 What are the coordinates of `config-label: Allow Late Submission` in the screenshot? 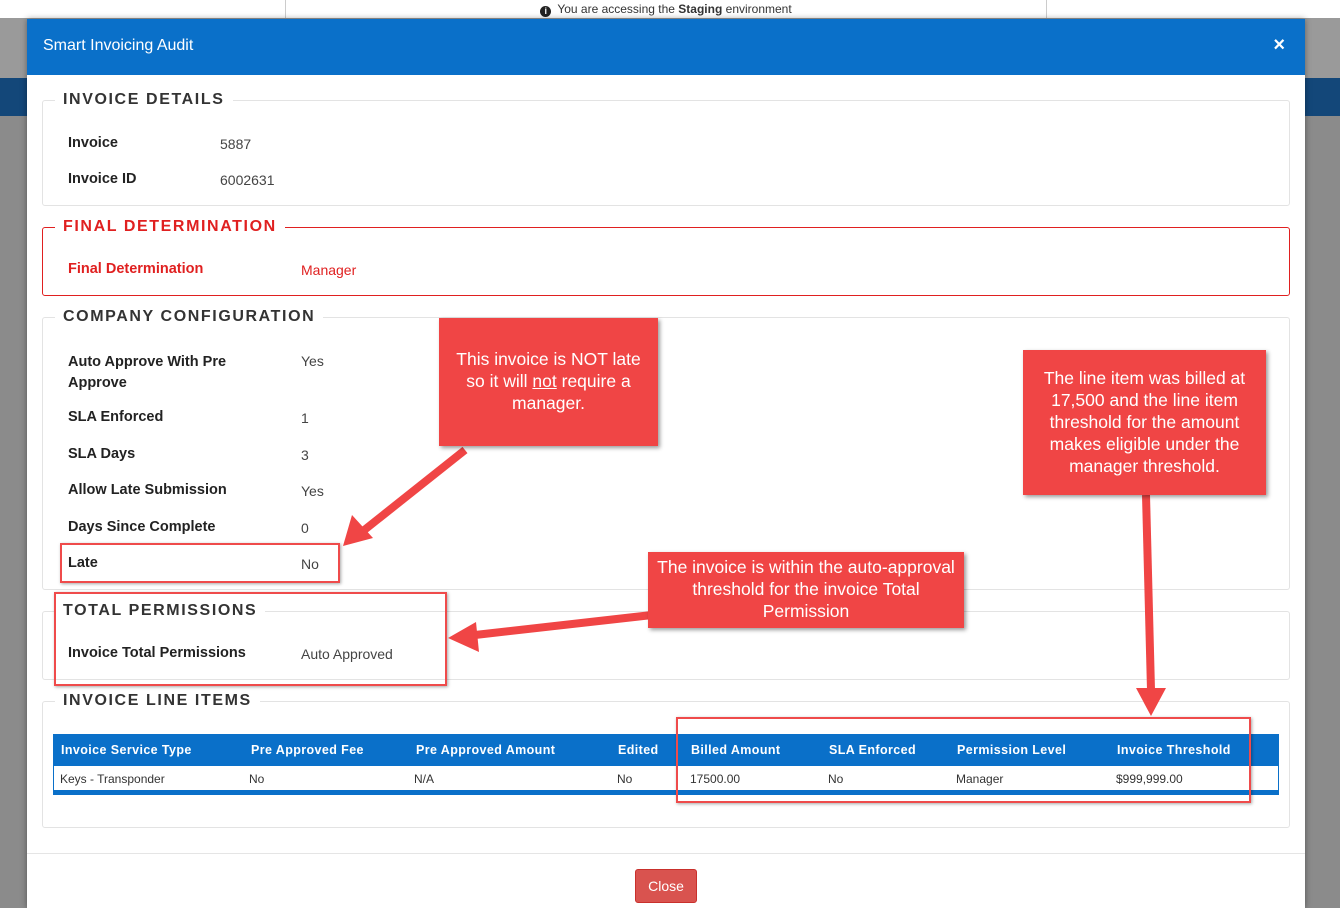 It's located at (147, 490).